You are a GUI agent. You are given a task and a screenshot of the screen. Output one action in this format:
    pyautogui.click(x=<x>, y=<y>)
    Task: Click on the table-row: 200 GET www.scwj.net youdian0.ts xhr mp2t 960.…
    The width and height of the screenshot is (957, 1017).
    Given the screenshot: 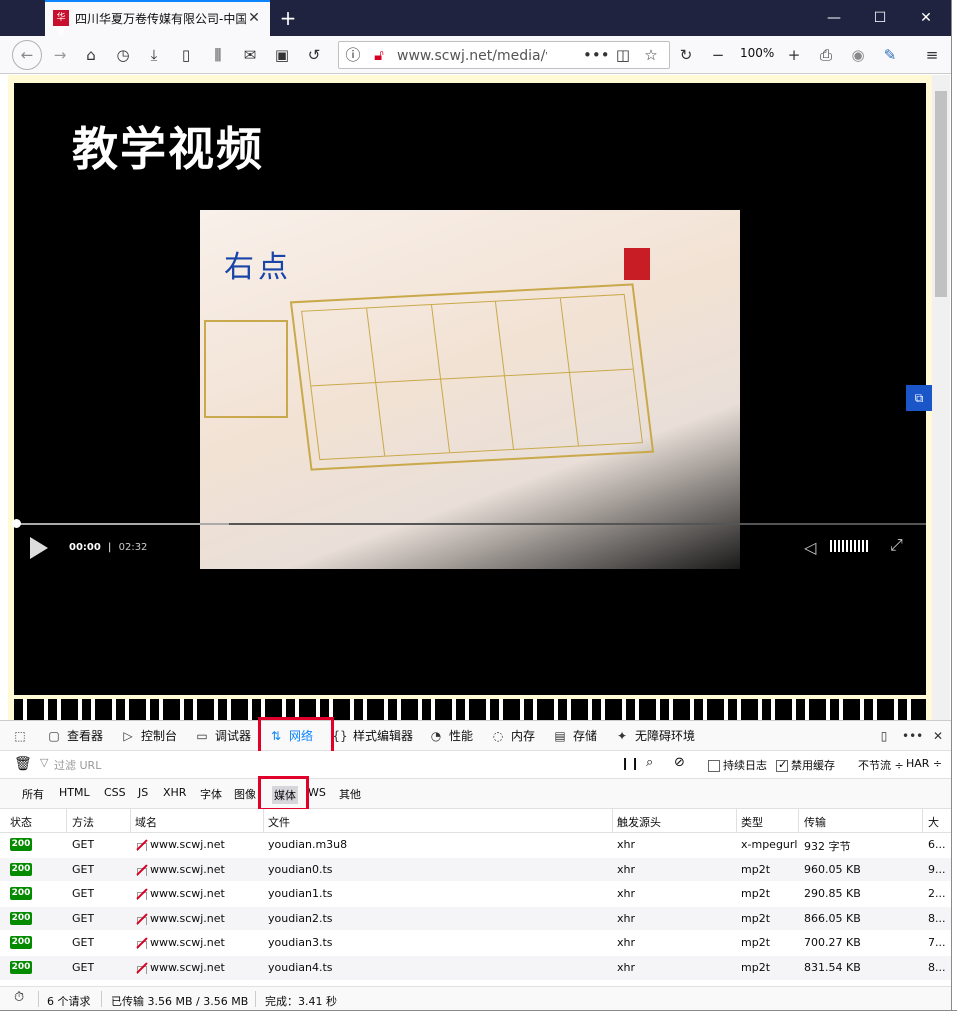 What is the action you would take?
    pyautogui.click(x=475, y=870)
    